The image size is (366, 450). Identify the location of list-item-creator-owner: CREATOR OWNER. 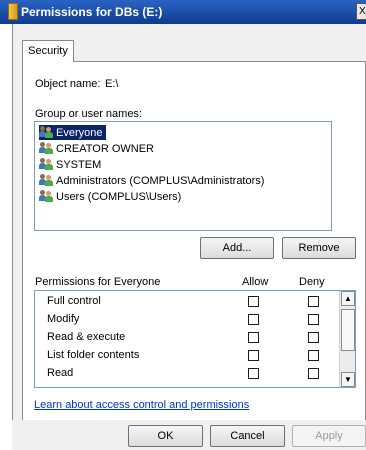
(98, 148).